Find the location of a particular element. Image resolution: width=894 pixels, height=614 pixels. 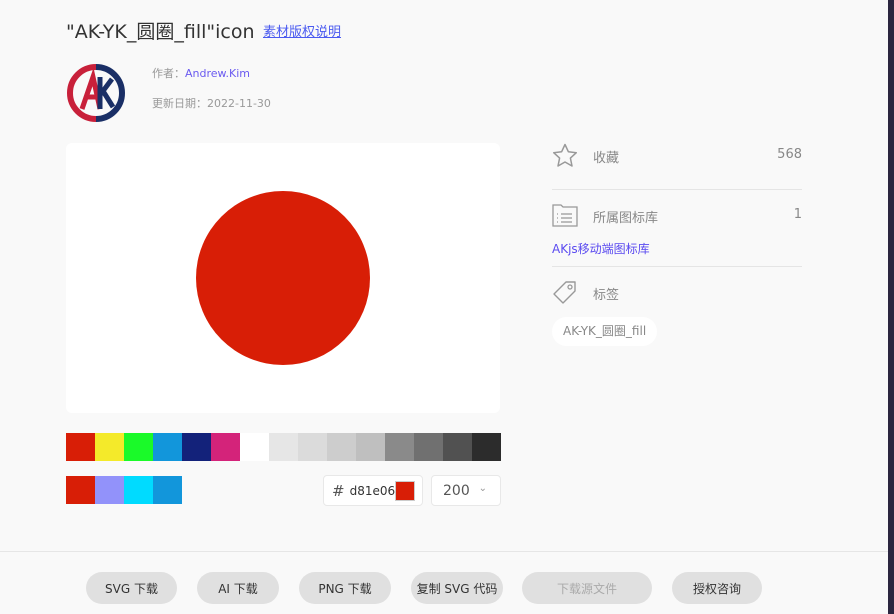

color-preview-chip is located at coordinates (405, 491).